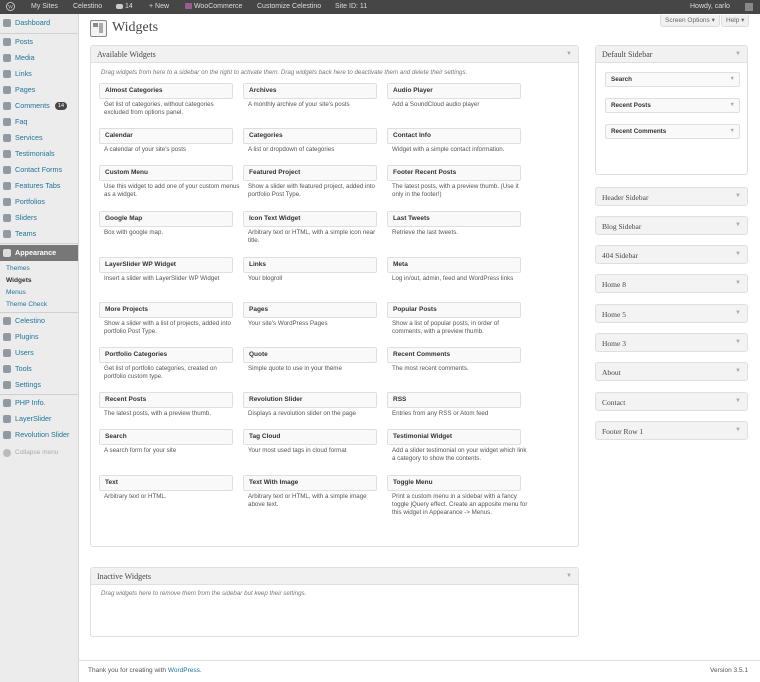 The height and width of the screenshot is (682, 760). What do you see at coordinates (671, 342) in the screenshot?
I see `sidebar-home-3: Home 3 ▼` at bounding box center [671, 342].